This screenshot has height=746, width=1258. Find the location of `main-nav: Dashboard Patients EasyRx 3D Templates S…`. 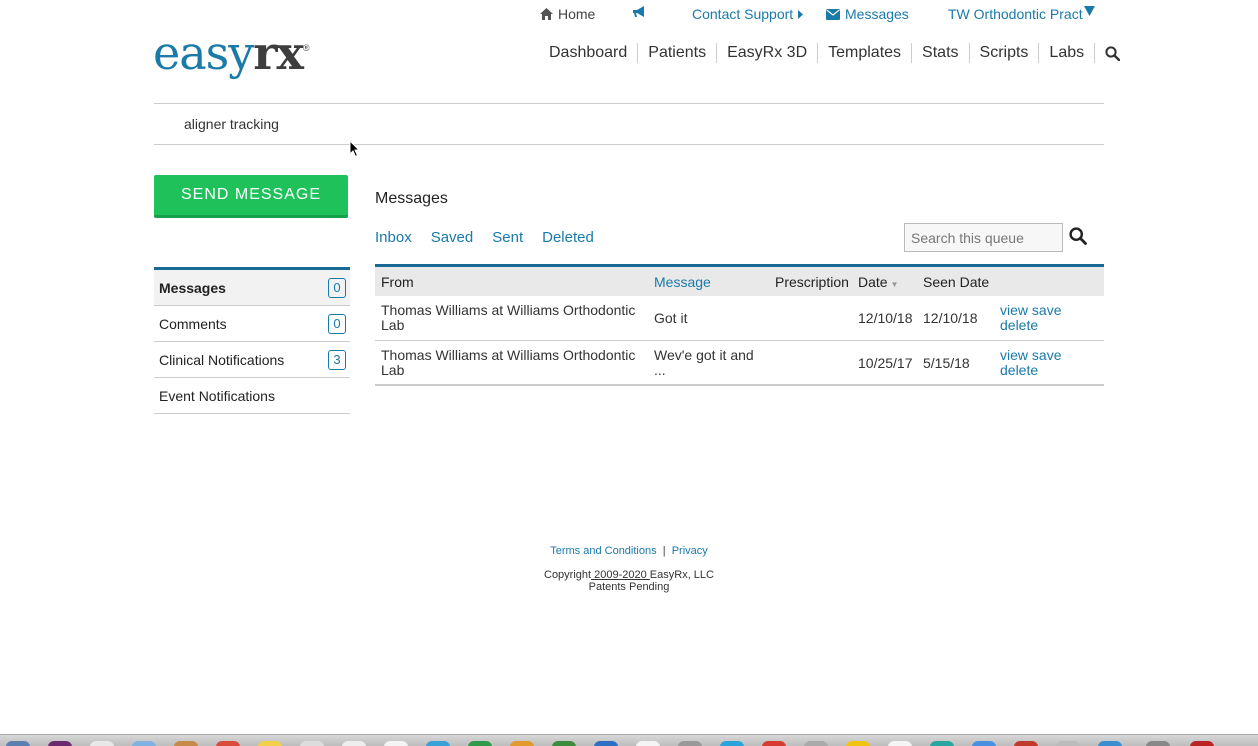

main-nav: Dashboard Patients EasyRx 3D Templates S… is located at coordinates (835, 53).